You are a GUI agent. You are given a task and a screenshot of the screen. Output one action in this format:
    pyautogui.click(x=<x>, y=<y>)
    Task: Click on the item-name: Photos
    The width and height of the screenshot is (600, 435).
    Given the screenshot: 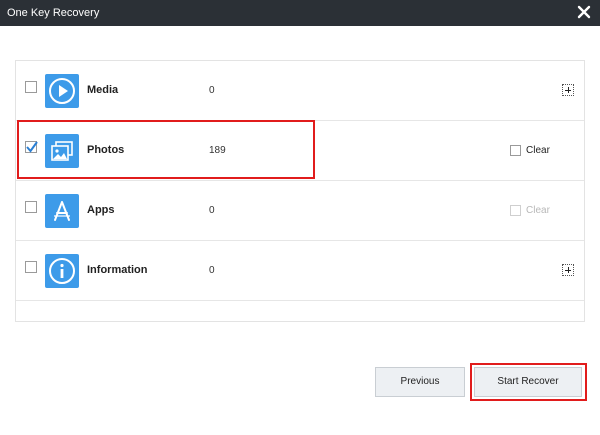 What is the action you would take?
    pyautogui.click(x=106, y=150)
    